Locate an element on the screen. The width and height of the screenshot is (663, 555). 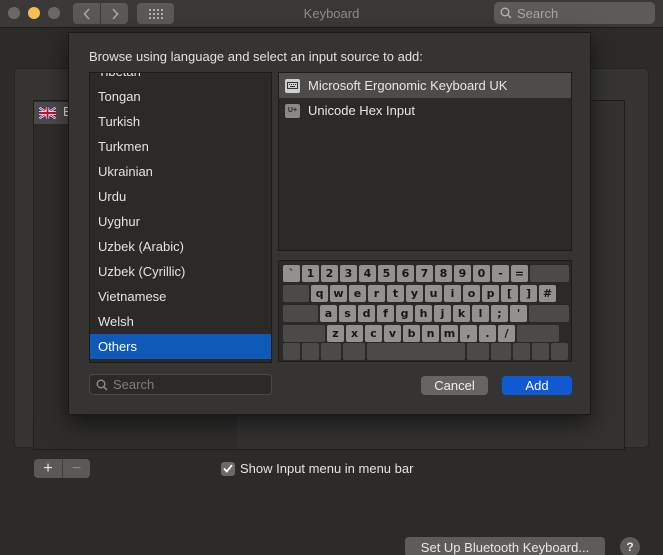
key: w is located at coordinates (338, 293).